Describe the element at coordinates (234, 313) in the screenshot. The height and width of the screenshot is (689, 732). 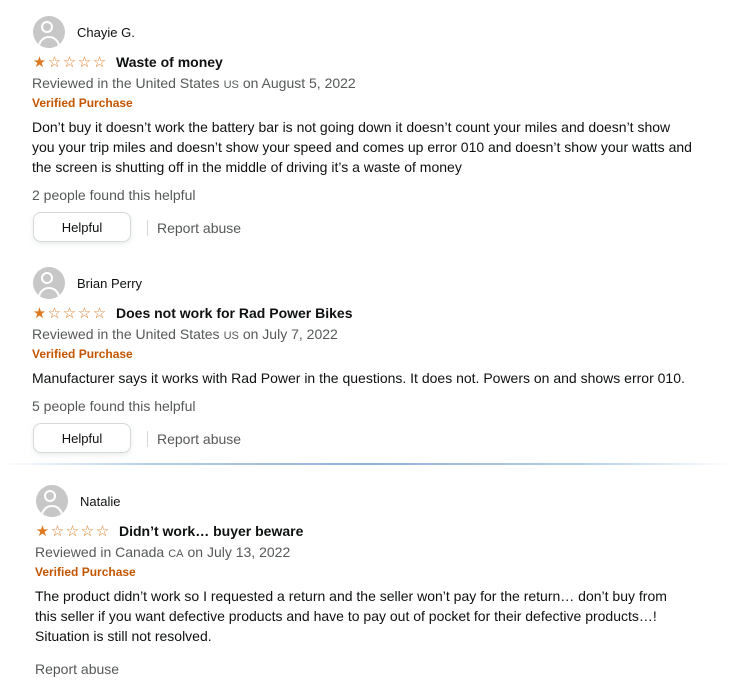
I see `review-title: Does not work for Rad Power Bikes` at that location.